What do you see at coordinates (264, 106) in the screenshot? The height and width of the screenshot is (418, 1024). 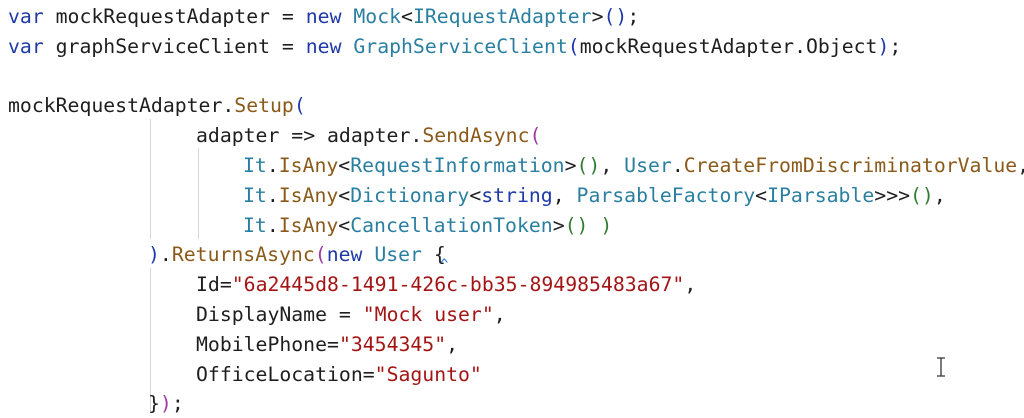 I see `code-token: Setup` at bounding box center [264, 106].